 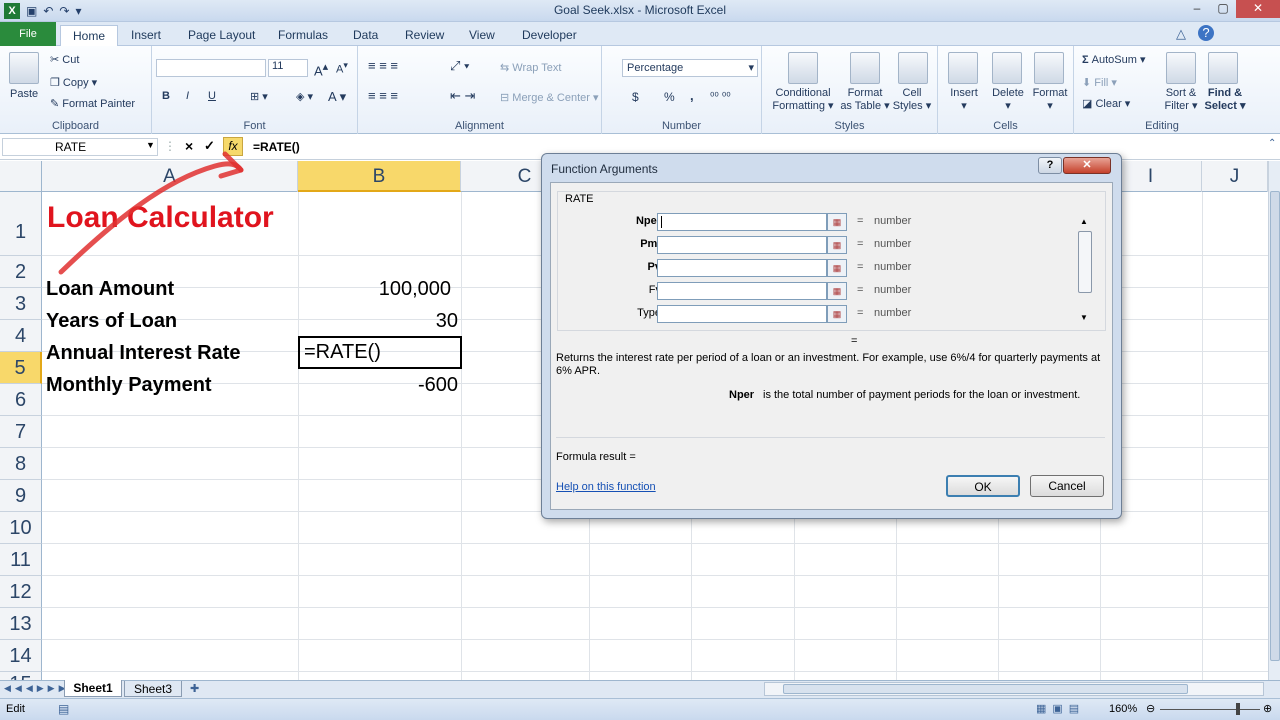 I want to click on tab-insert: Insert, so click(x=146, y=35).